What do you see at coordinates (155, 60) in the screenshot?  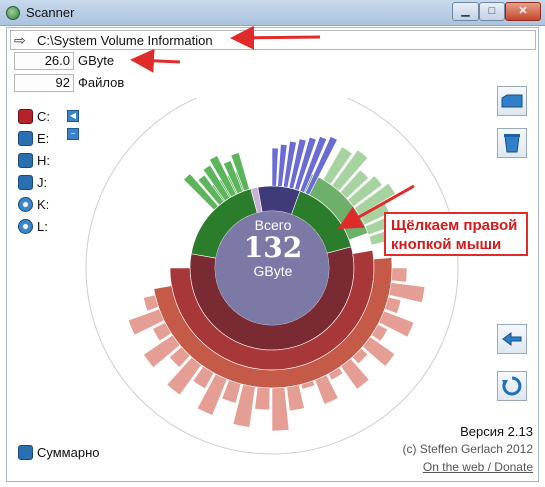 I see `arrow-size` at bounding box center [155, 60].